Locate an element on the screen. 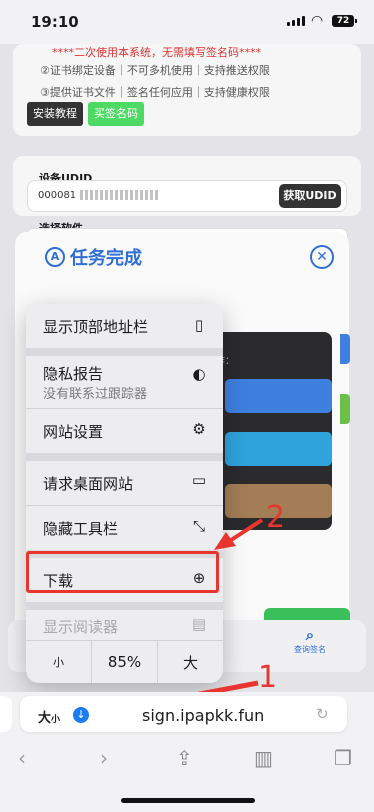 This screenshot has height=812, width=374. safari-bottom-toolbar: 大小 ↓ sign.ipapkk.fun ↻ ‹ › ⇪ ▥ ❐ is located at coordinates (187, 752).